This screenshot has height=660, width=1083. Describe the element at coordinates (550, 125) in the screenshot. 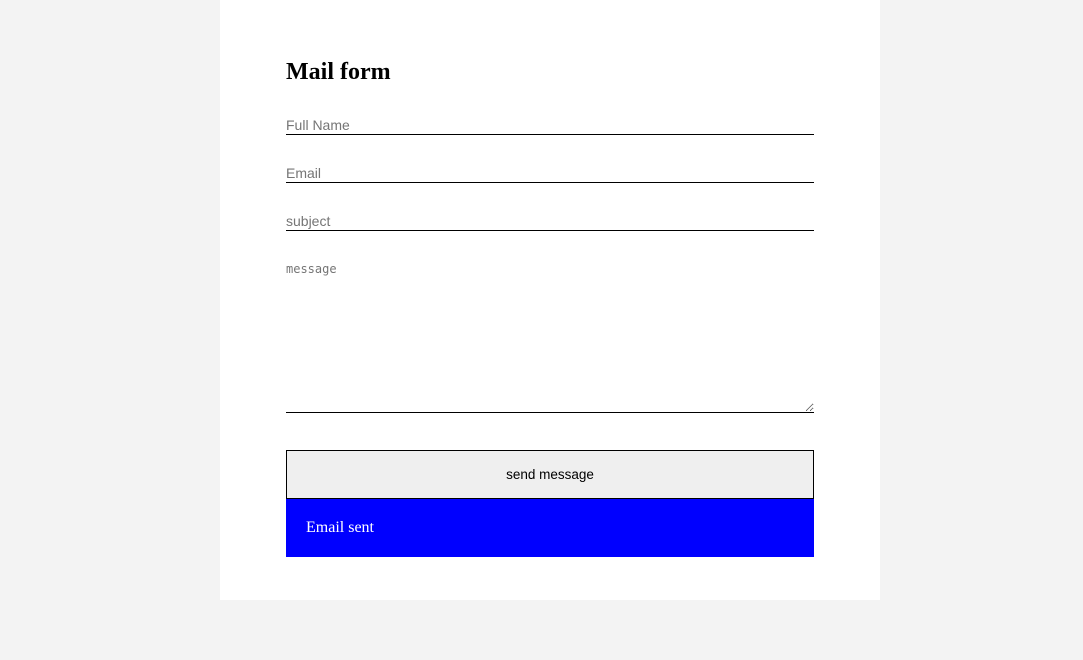

I see `full-name-input` at that location.